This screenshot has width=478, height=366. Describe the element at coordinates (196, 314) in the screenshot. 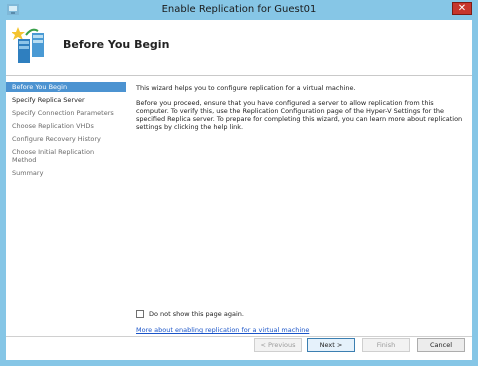

I see `dont-show-again-label: Do not show this page again.` at that location.